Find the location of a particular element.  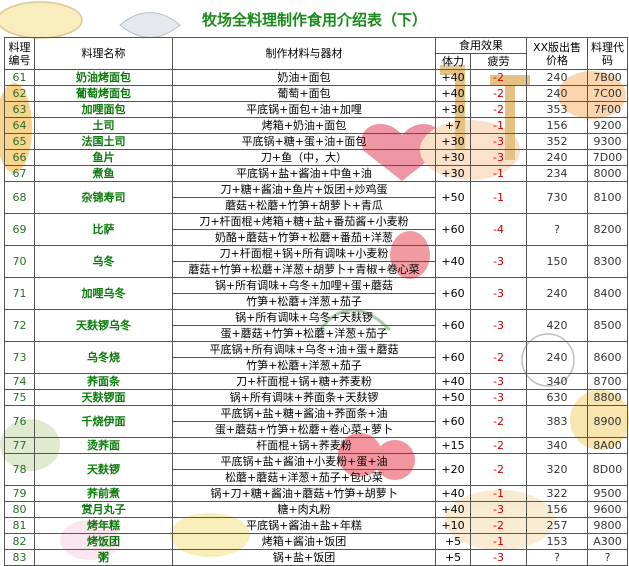

header-materials: 制作材料与器材 is located at coordinates (304, 53).